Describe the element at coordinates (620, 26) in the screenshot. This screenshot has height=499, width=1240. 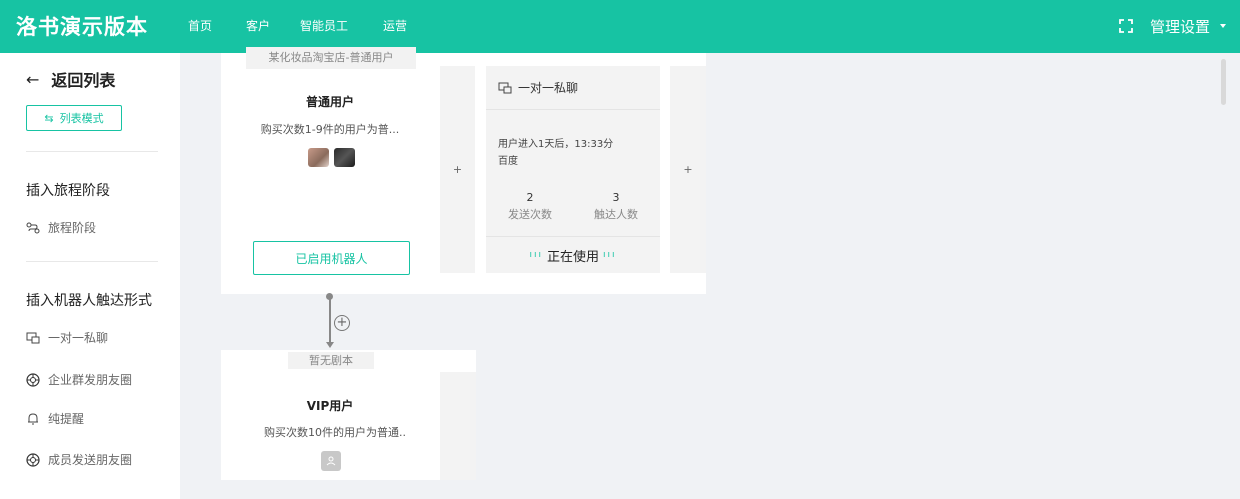
I see `top-bar: 洛书演示版本 首页 客户 智能员工 运营 管理设置` at that location.